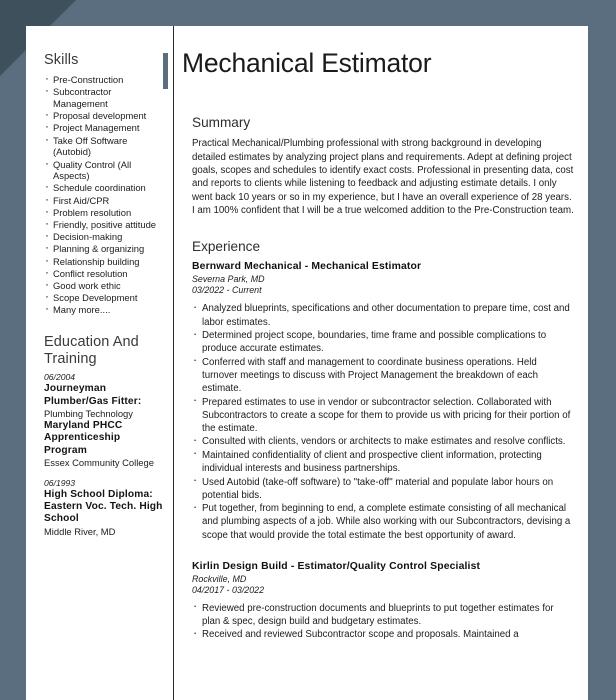 Image resolution: width=616 pixels, height=700 pixels. Describe the element at coordinates (104, 200) in the screenshot. I see `list-item: First Aid/CPR` at that location.